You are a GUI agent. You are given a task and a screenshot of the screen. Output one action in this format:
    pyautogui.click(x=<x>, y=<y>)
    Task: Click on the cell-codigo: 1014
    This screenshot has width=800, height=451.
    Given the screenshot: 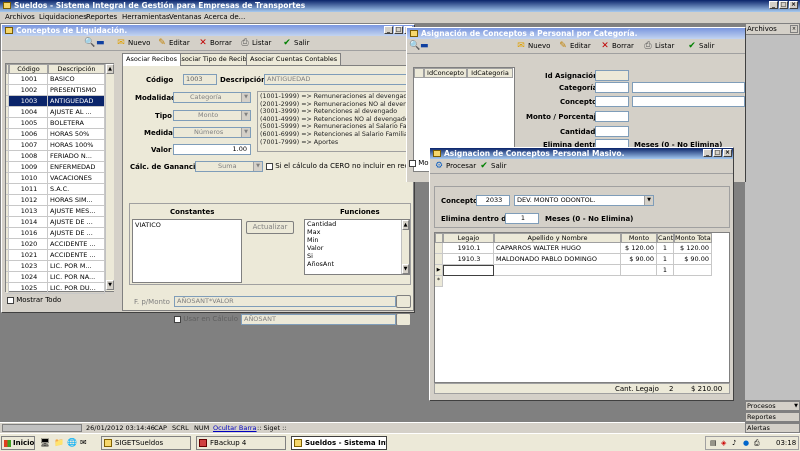 What is the action you would take?
    pyautogui.click(x=28, y=222)
    